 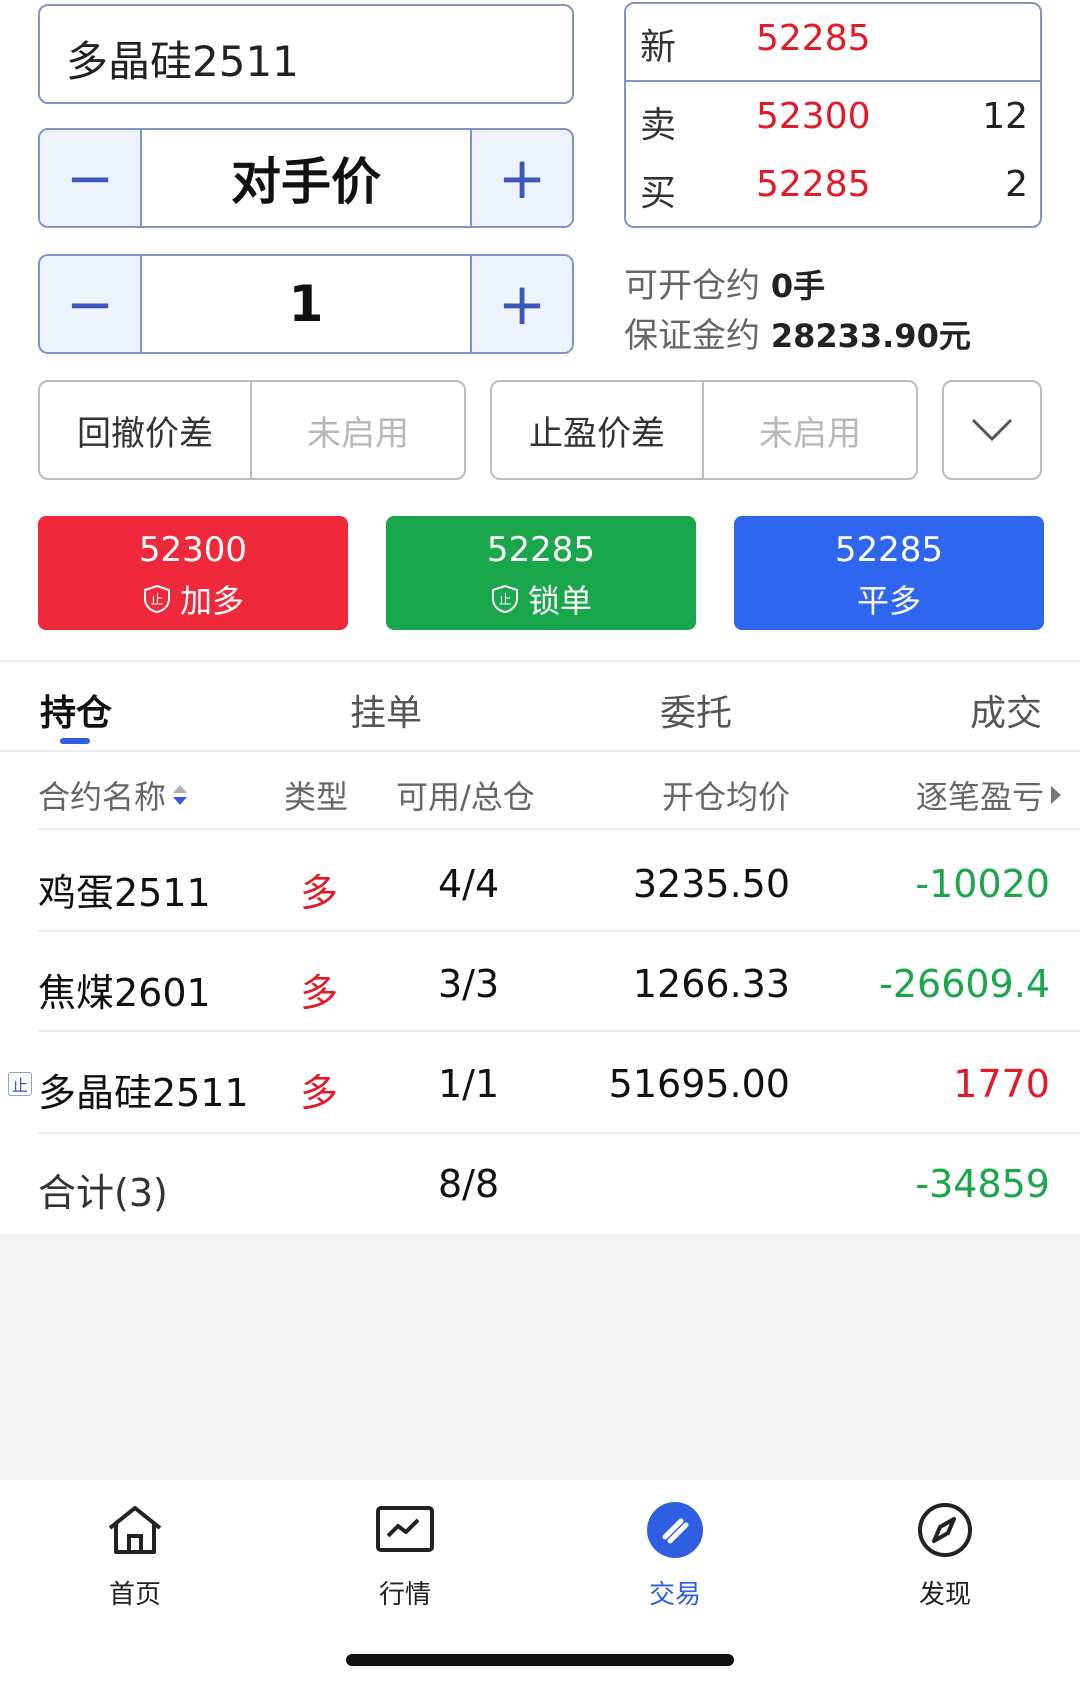 I want to click on caret-right-icon, so click(x=1056, y=795).